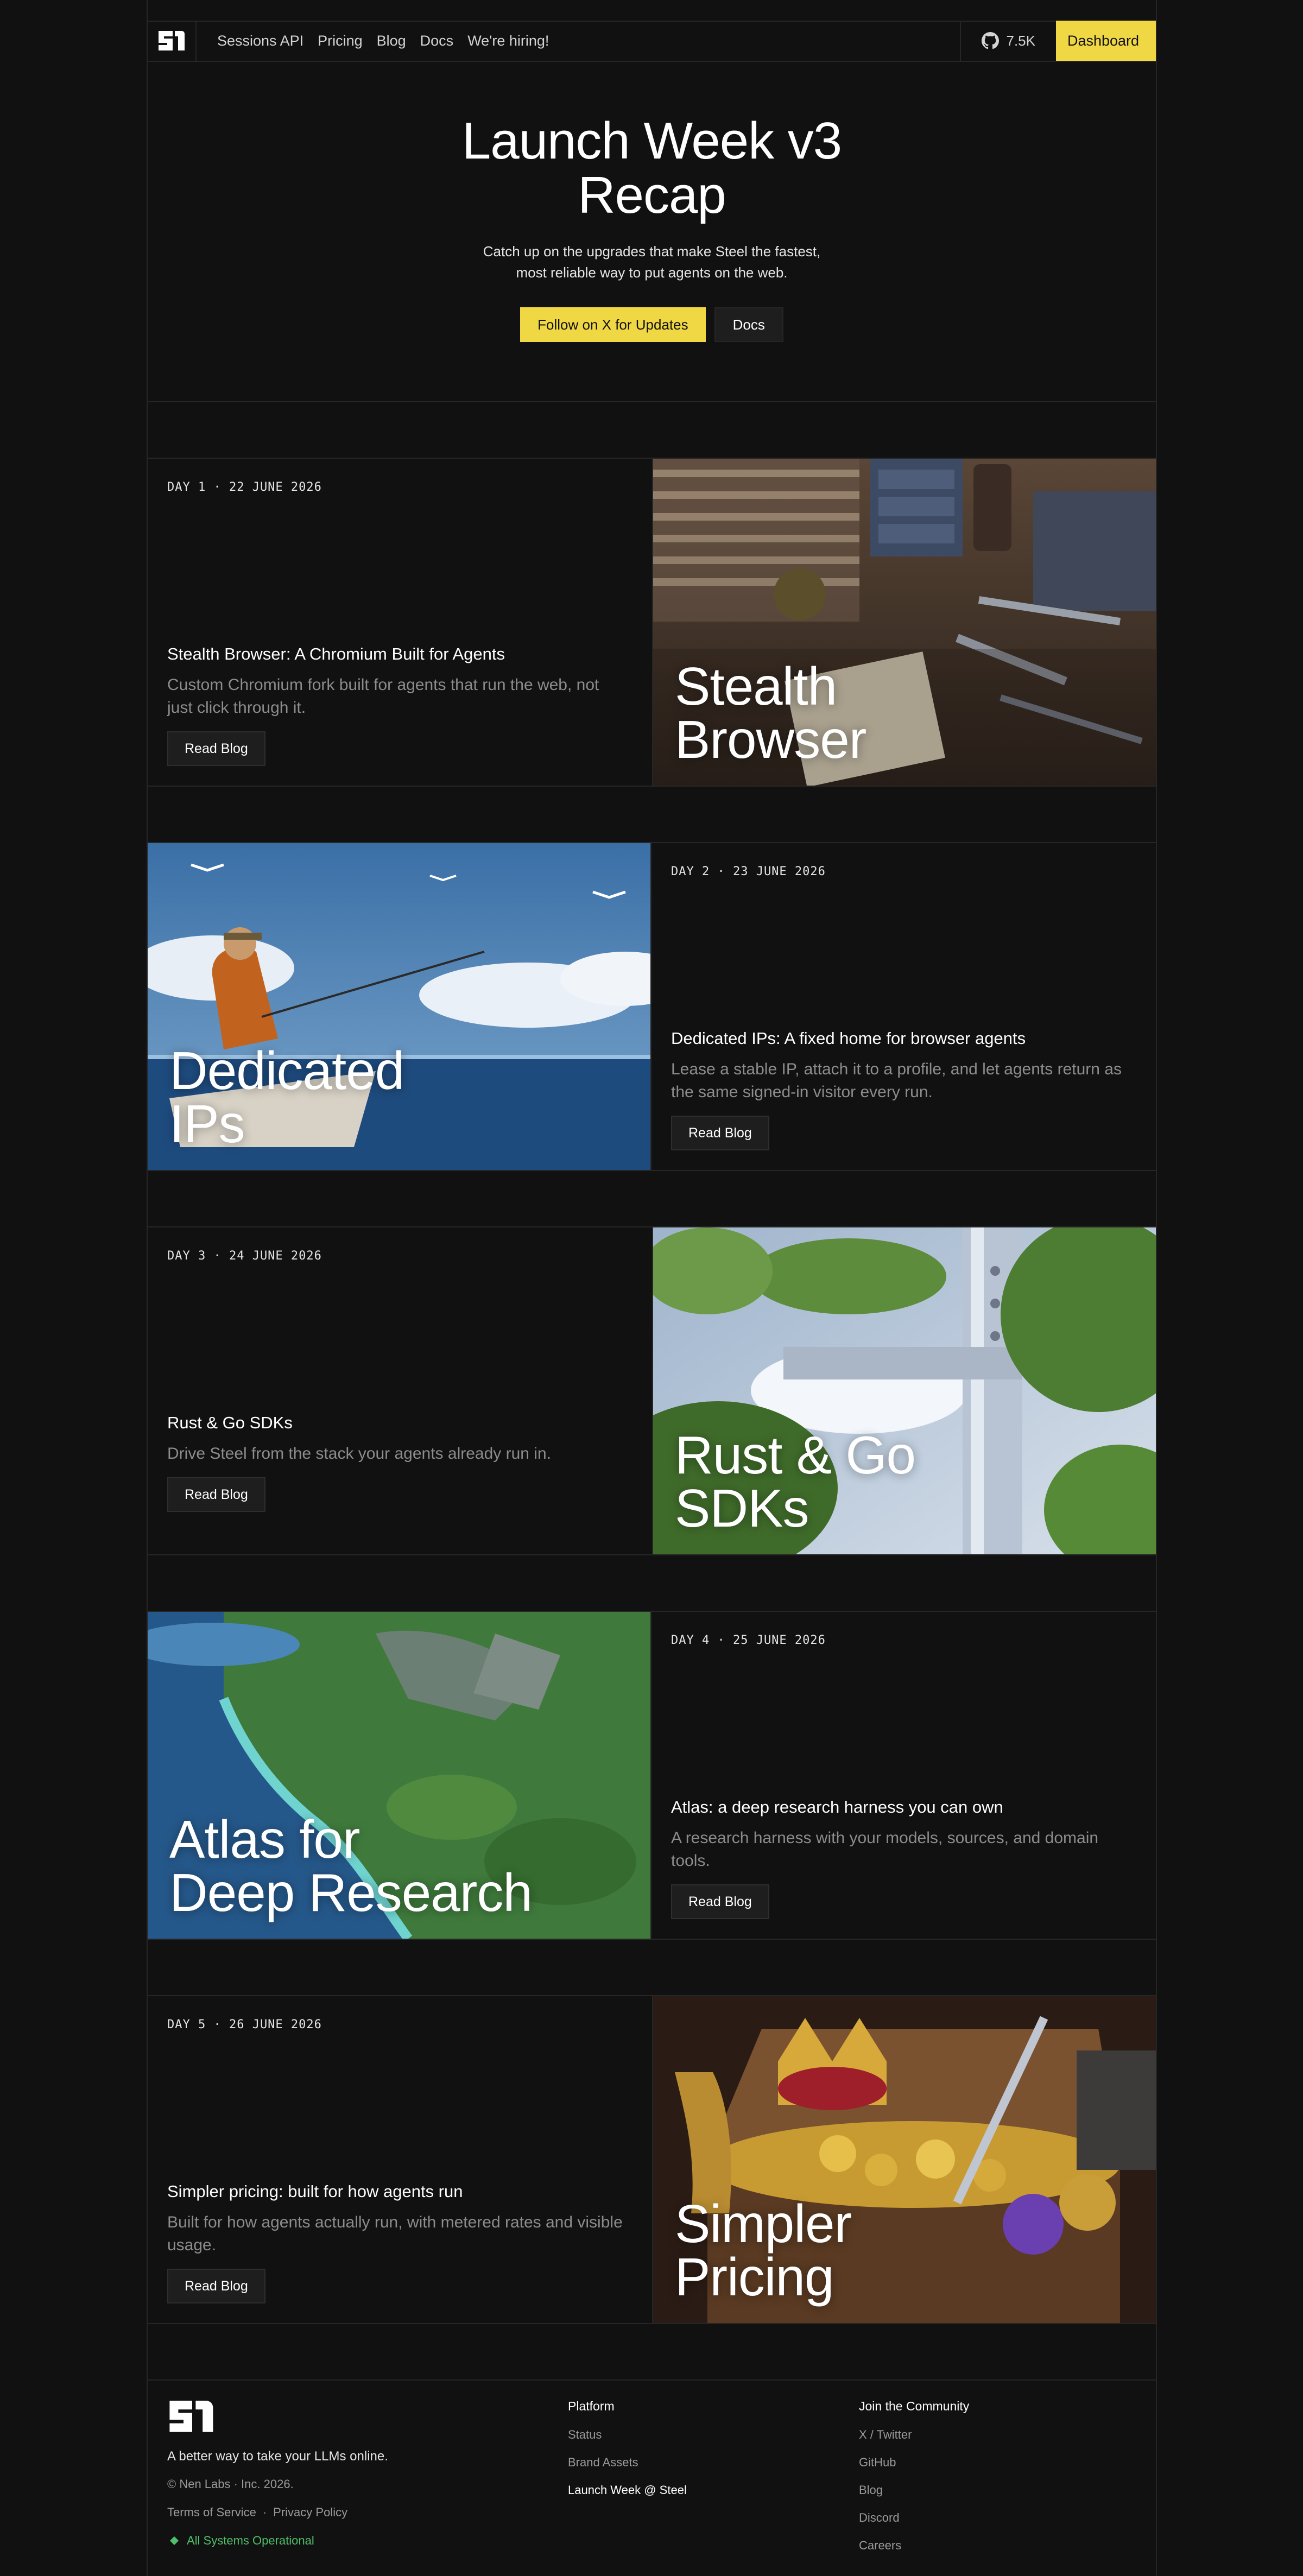 The image size is (1303, 2576). What do you see at coordinates (341, 41) in the screenshot?
I see `nav-pricing: Pricing` at bounding box center [341, 41].